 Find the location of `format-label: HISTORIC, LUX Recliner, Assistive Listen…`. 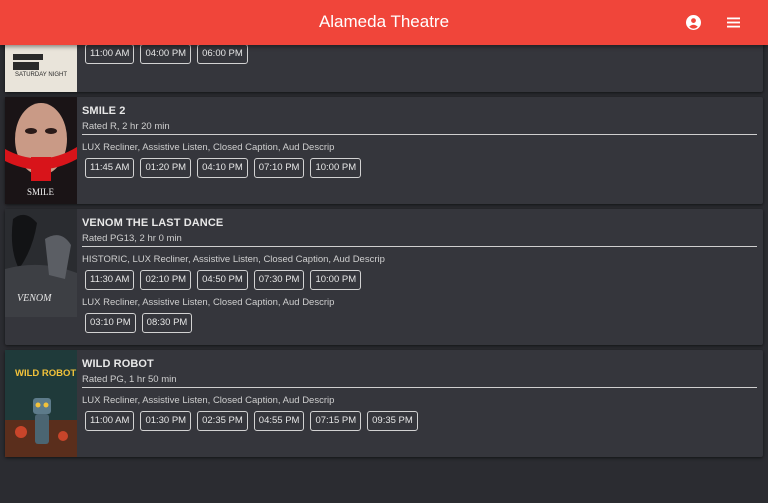

format-label: HISTORIC, LUX Recliner, Assistive Listen… is located at coordinates (233, 259).